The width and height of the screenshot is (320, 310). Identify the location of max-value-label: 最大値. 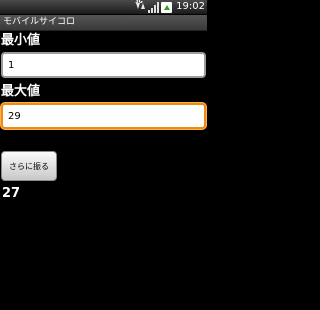
(21, 91).